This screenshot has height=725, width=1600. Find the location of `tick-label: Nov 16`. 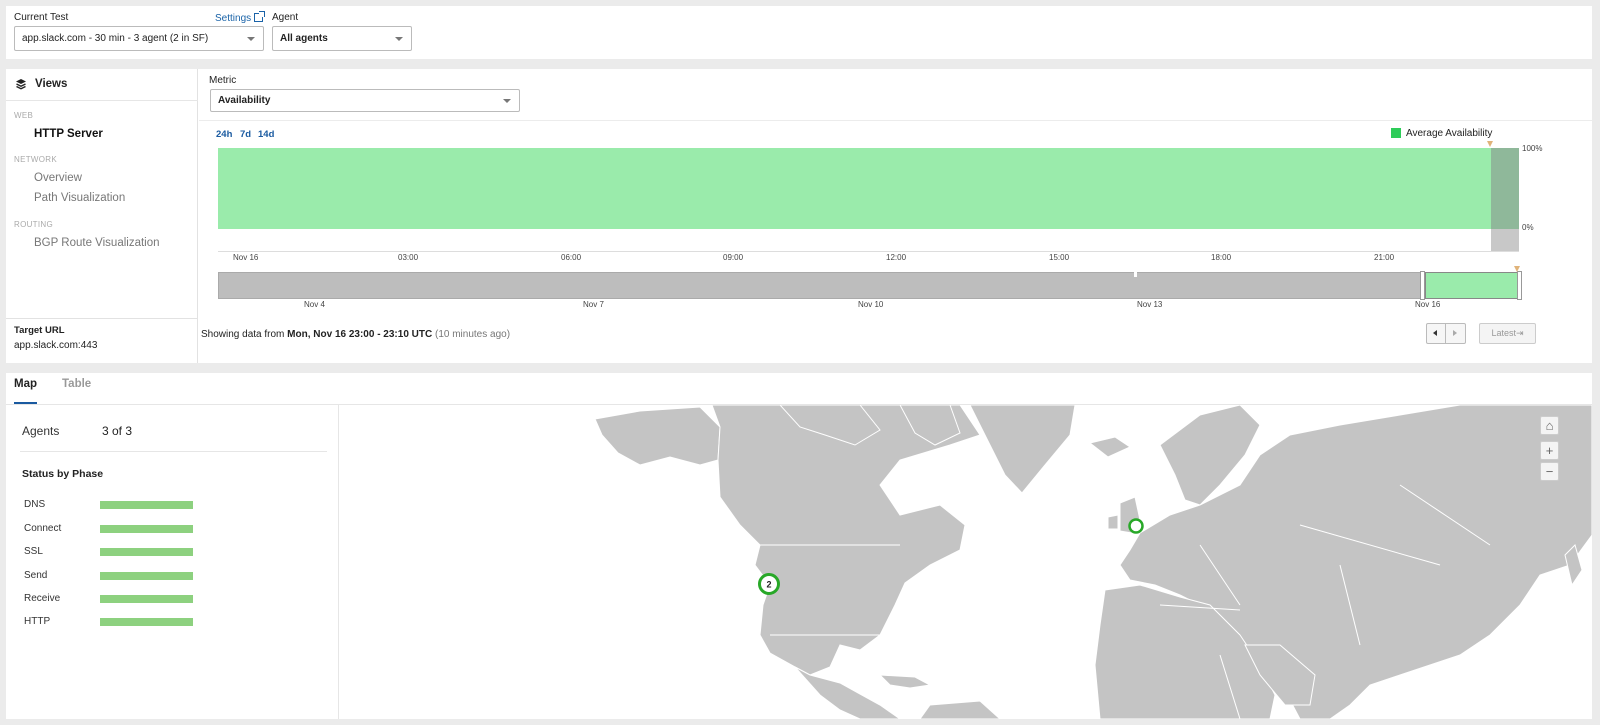

tick-label: Nov 16 is located at coordinates (246, 257).